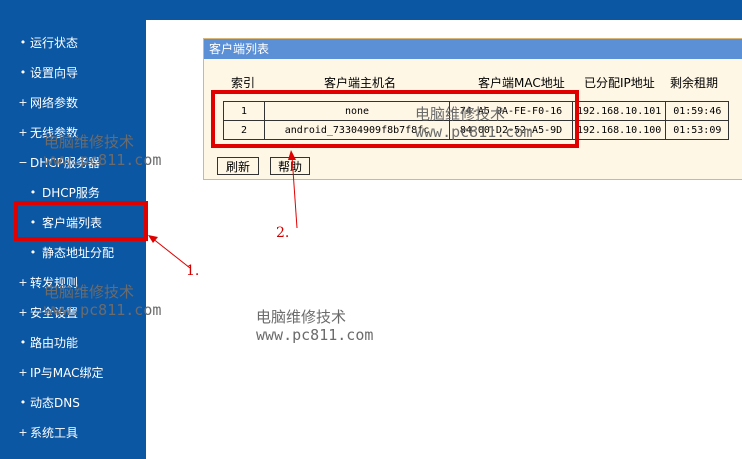 Image resolution: width=742 pixels, height=459 pixels. I want to click on panel-title: 客户端列表, so click(473, 49).